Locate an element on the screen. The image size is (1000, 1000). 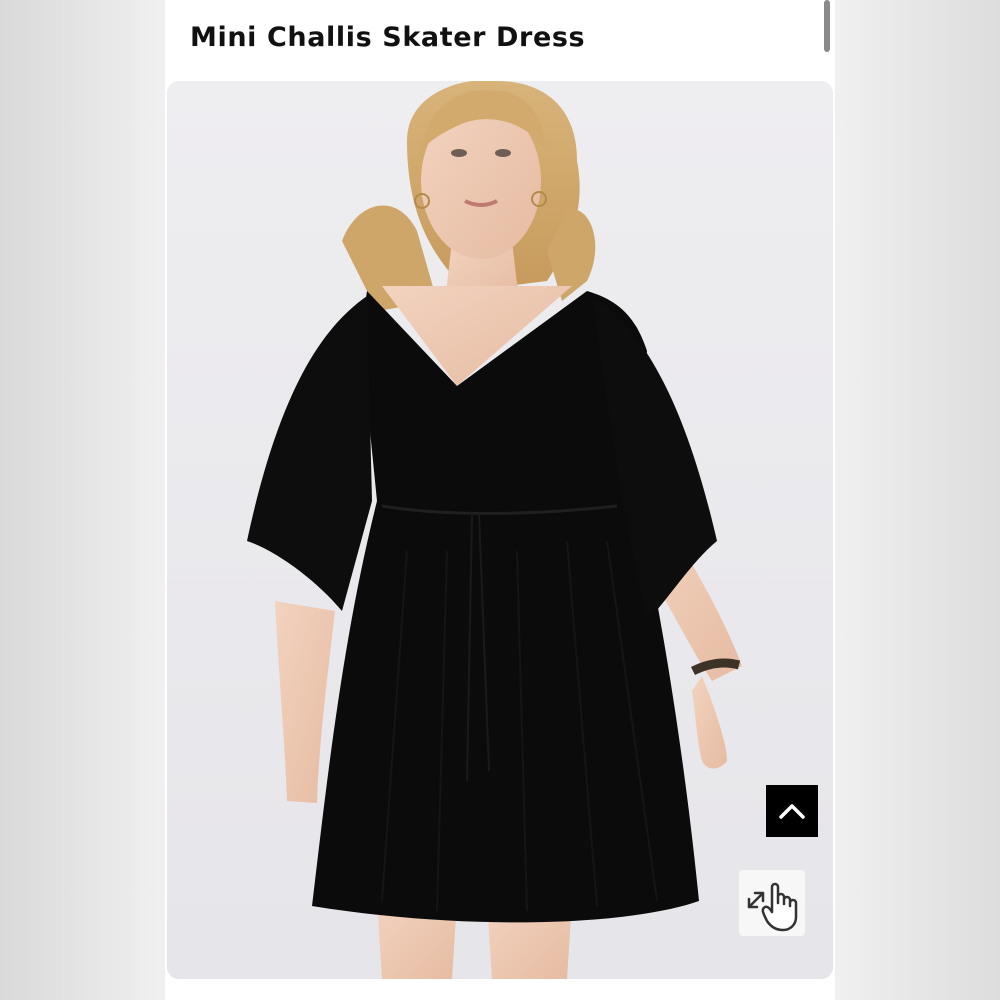
chevron-up-icon is located at coordinates (792, 811).